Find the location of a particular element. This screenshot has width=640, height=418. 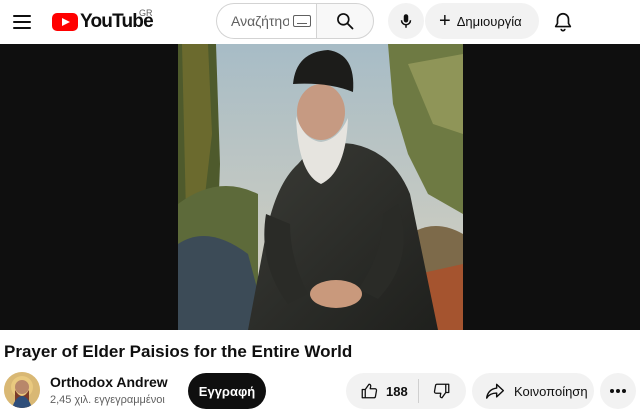

more-icon is located at coordinates (618, 391).